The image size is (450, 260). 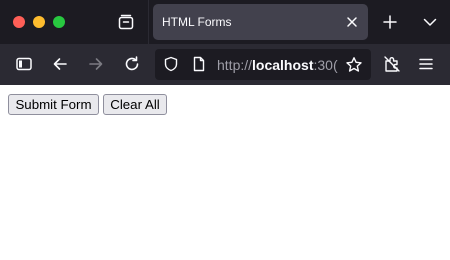 What do you see at coordinates (325, 65) in the screenshot?
I see `url-port: :30(` at bounding box center [325, 65].